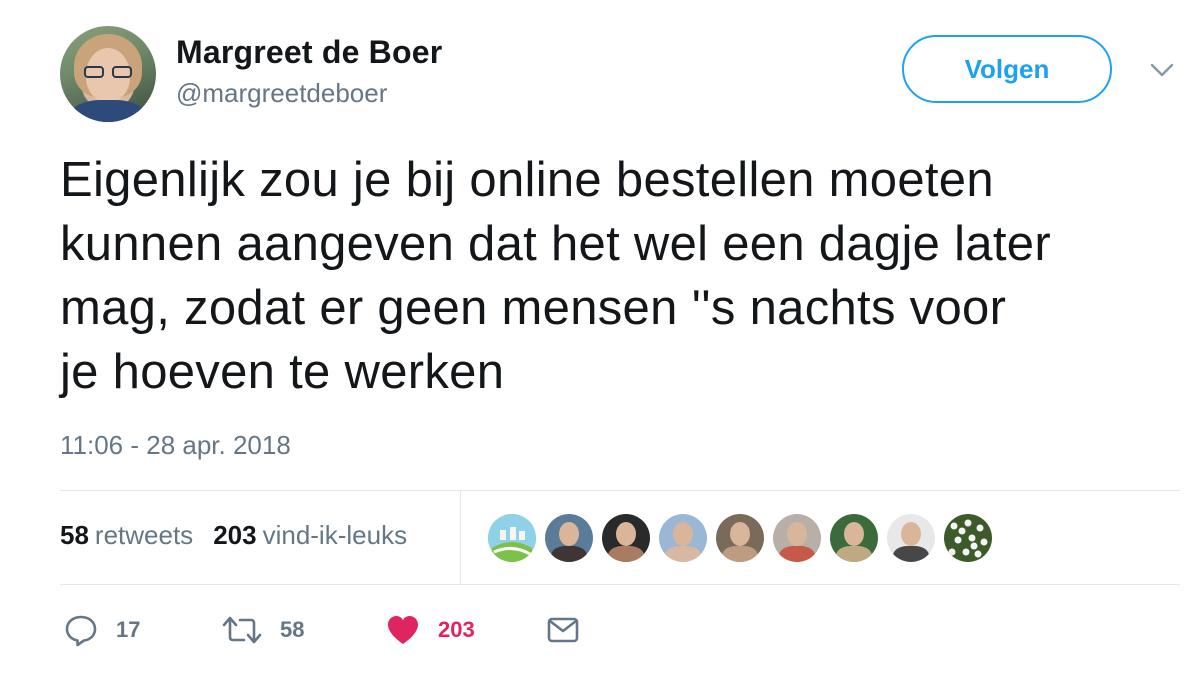 The height and width of the screenshot is (678, 1192). What do you see at coordinates (74, 535) in the screenshot?
I see `retweets-count: 58` at bounding box center [74, 535].